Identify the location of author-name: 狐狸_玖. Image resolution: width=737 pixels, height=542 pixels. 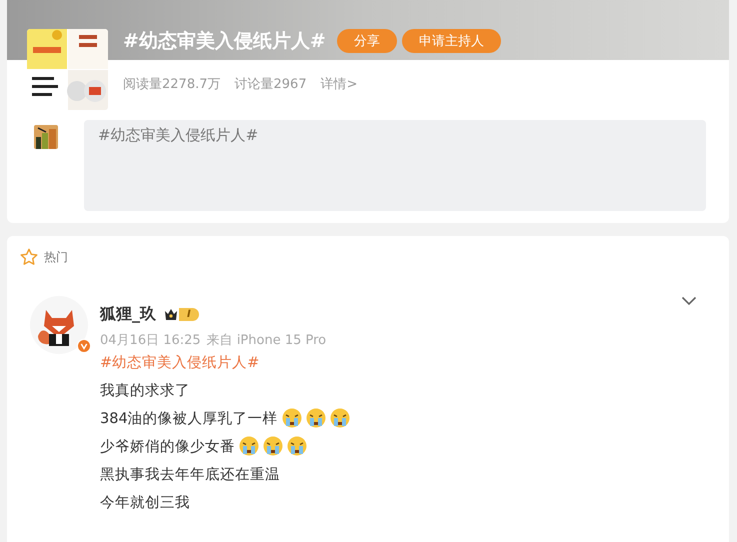
(128, 314).